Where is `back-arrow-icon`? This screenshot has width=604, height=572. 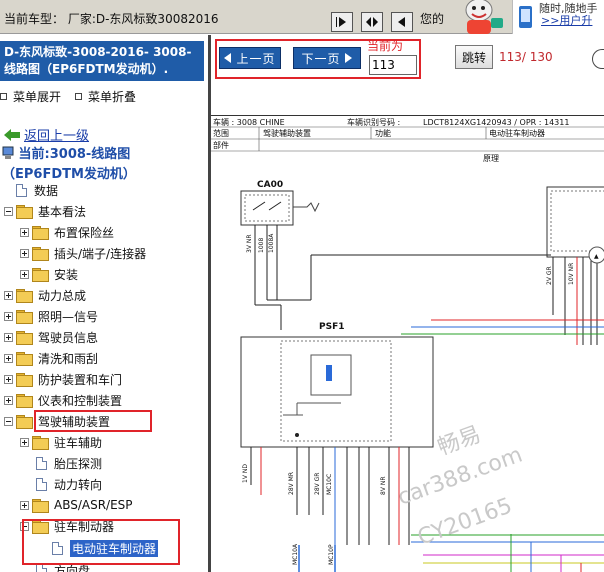 back-arrow-icon is located at coordinates (401, 22).